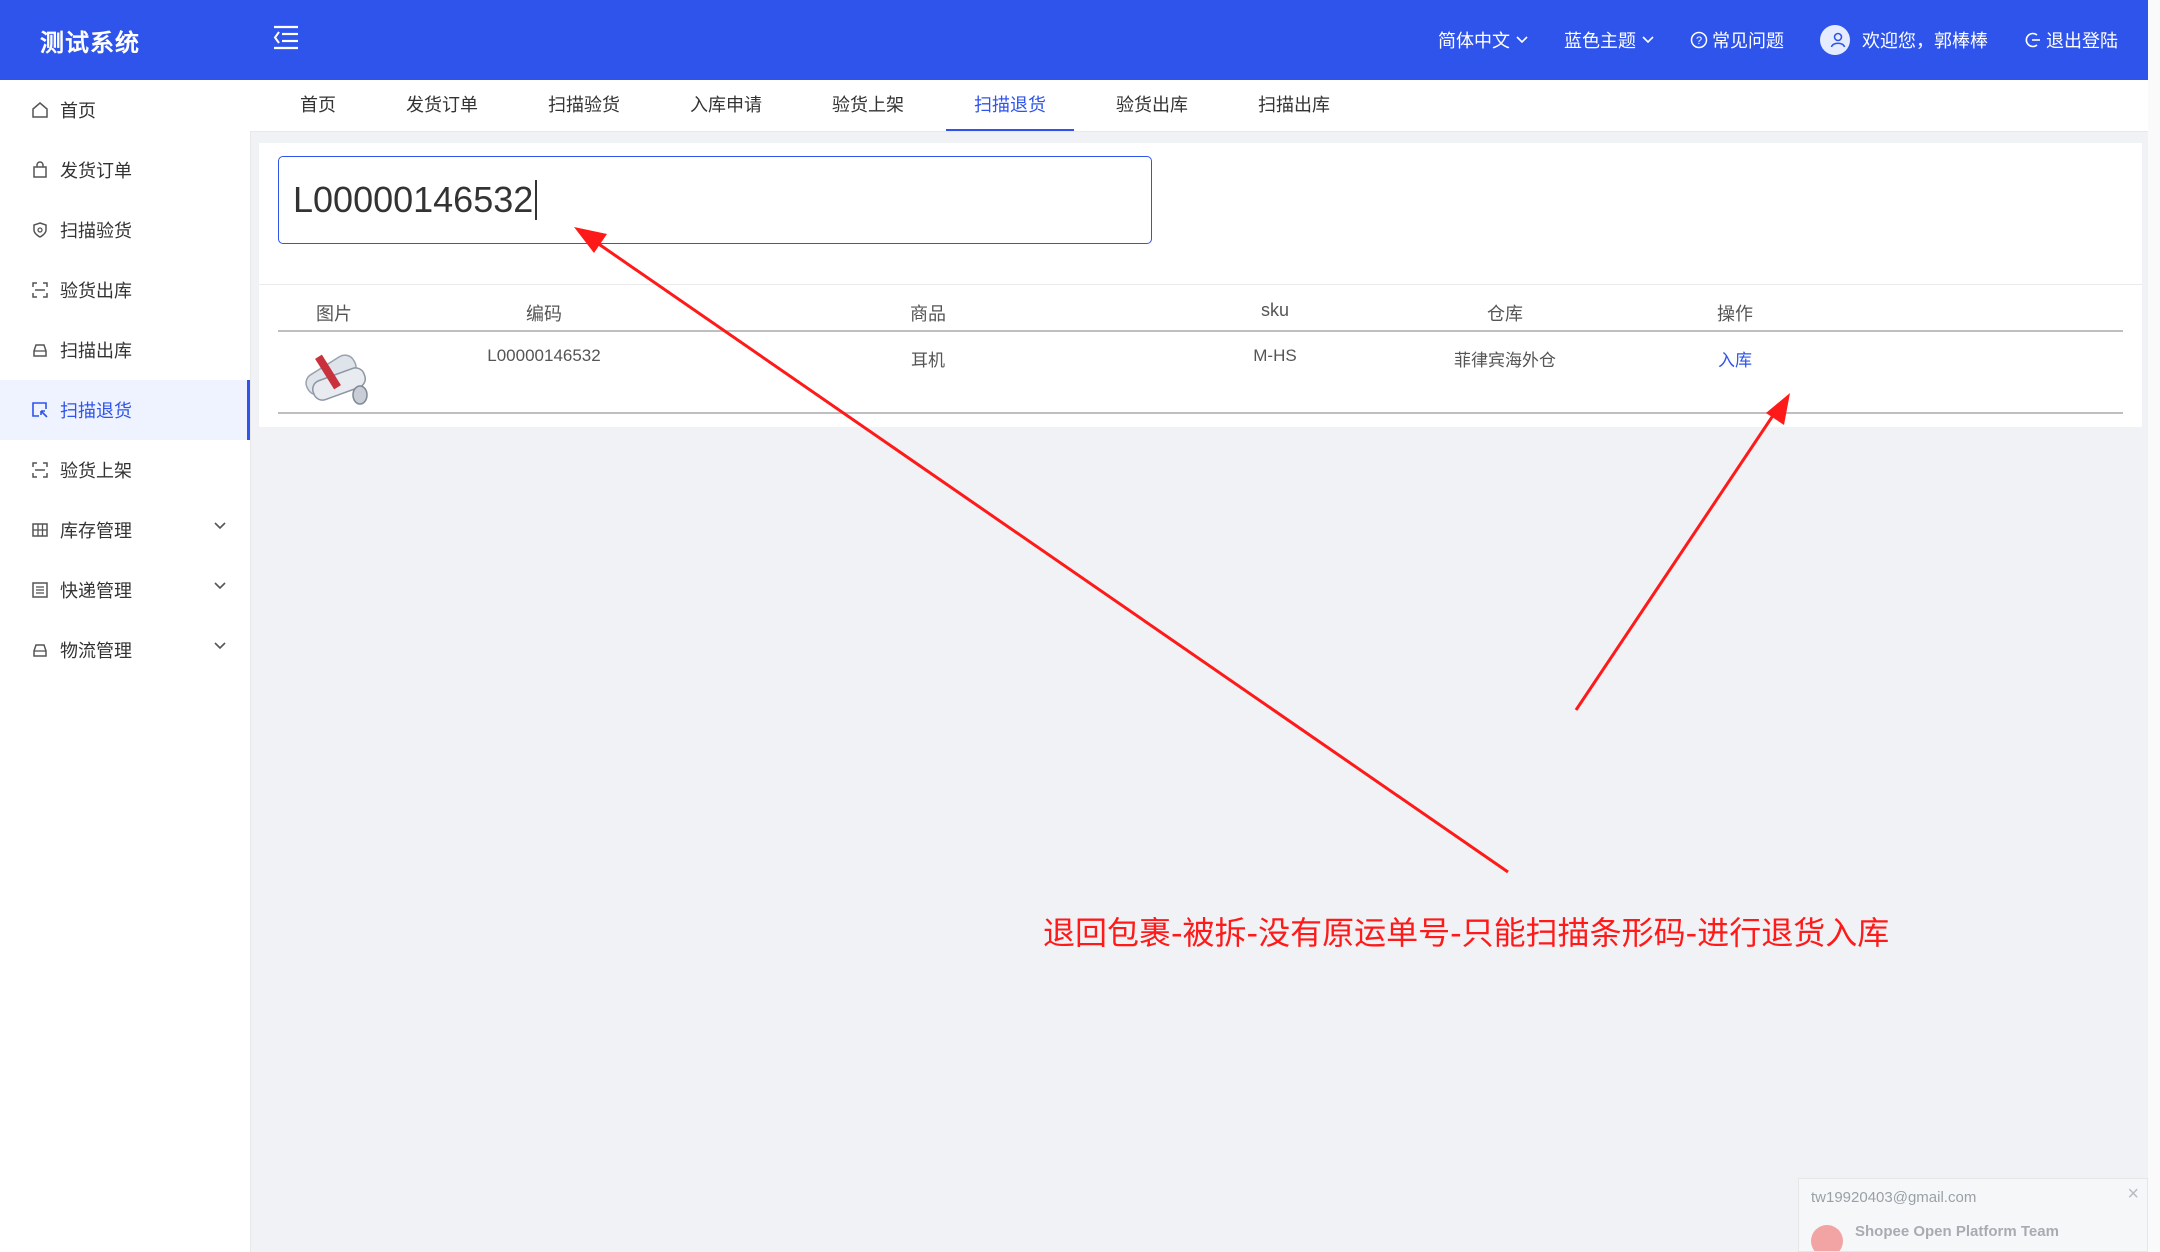  I want to click on sidebar-item-label: 库存管理, so click(96, 531).